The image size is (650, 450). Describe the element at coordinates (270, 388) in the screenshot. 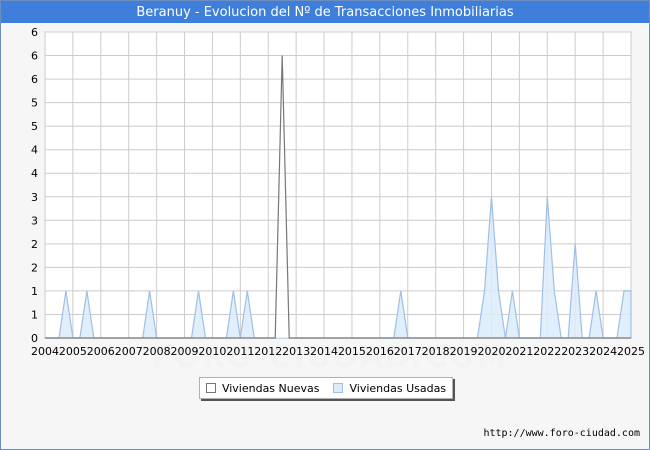

I see `legend-label-nuevas: Viviendas Nuevas` at that location.